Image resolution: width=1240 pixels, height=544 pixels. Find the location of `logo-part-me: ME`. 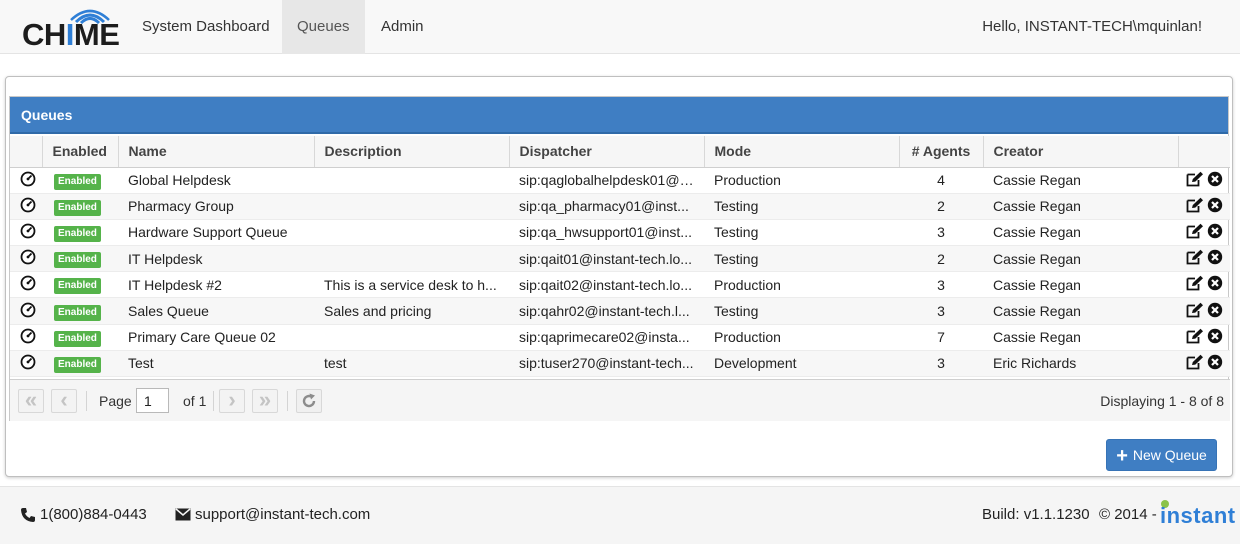

logo-part-me: ME is located at coordinates (96, 34).